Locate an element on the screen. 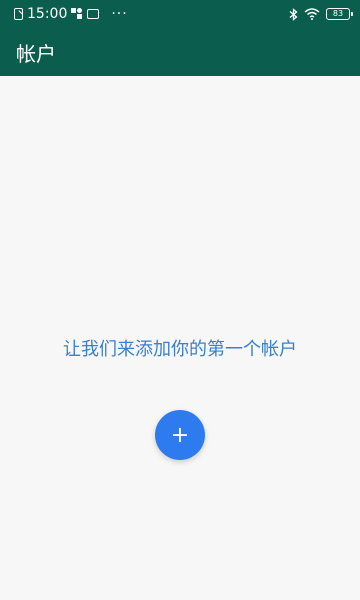  status-right: 83 is located at coordinates (321, 14).